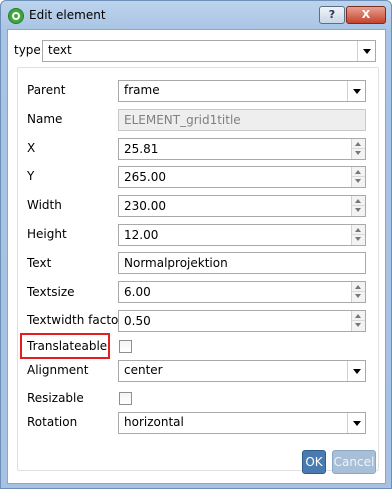 The image size is (392, 489). Describe the element at coordinates (242, 91) in the screenshot. I see `parent-select: frame` at that location.